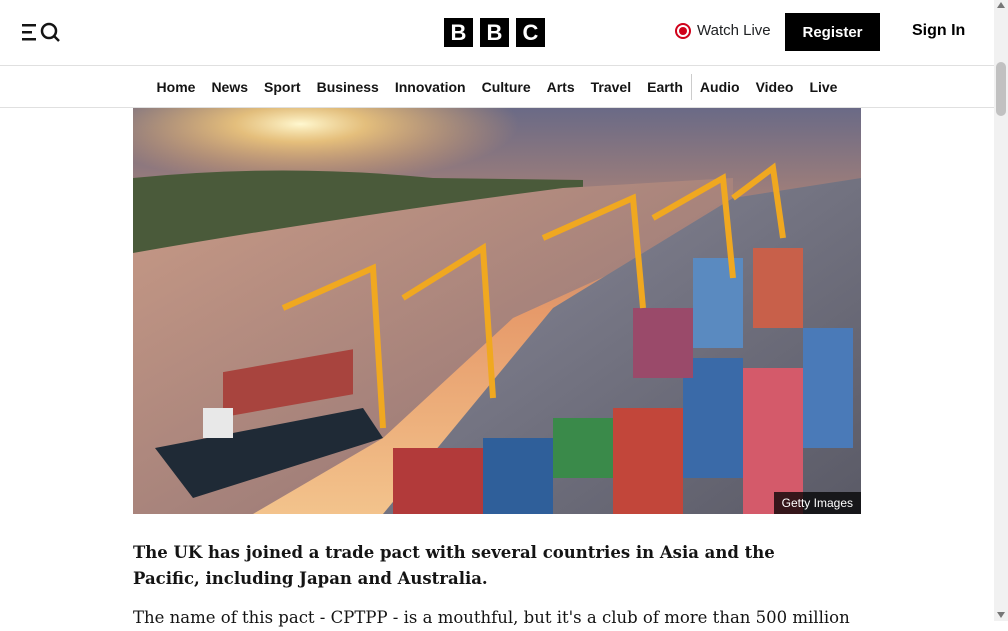 The height and width of the screenshot is (631, 1008). Describe the element at coordinates (734, 30) in the screenshot. I see `watch-live-label: Watch Live` at that location.